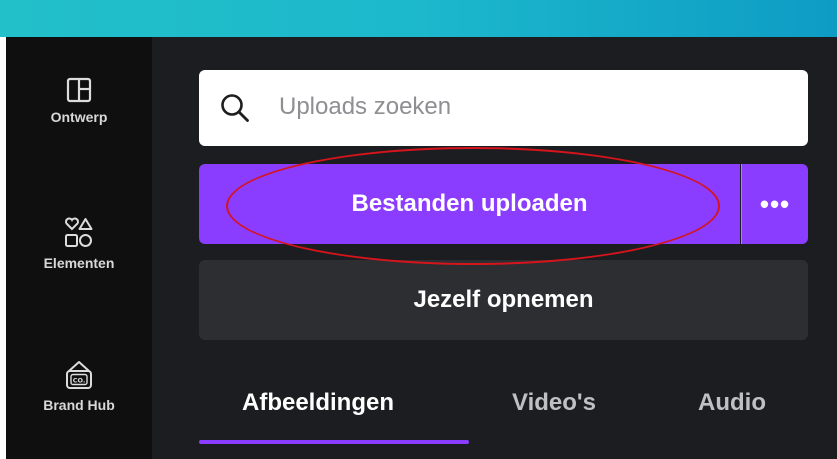 This screenshot has width=837, height=459. Describe the element at coordinates (503, 108) in the screenshot. I see `search-input: Uploads zoeken` at that location.